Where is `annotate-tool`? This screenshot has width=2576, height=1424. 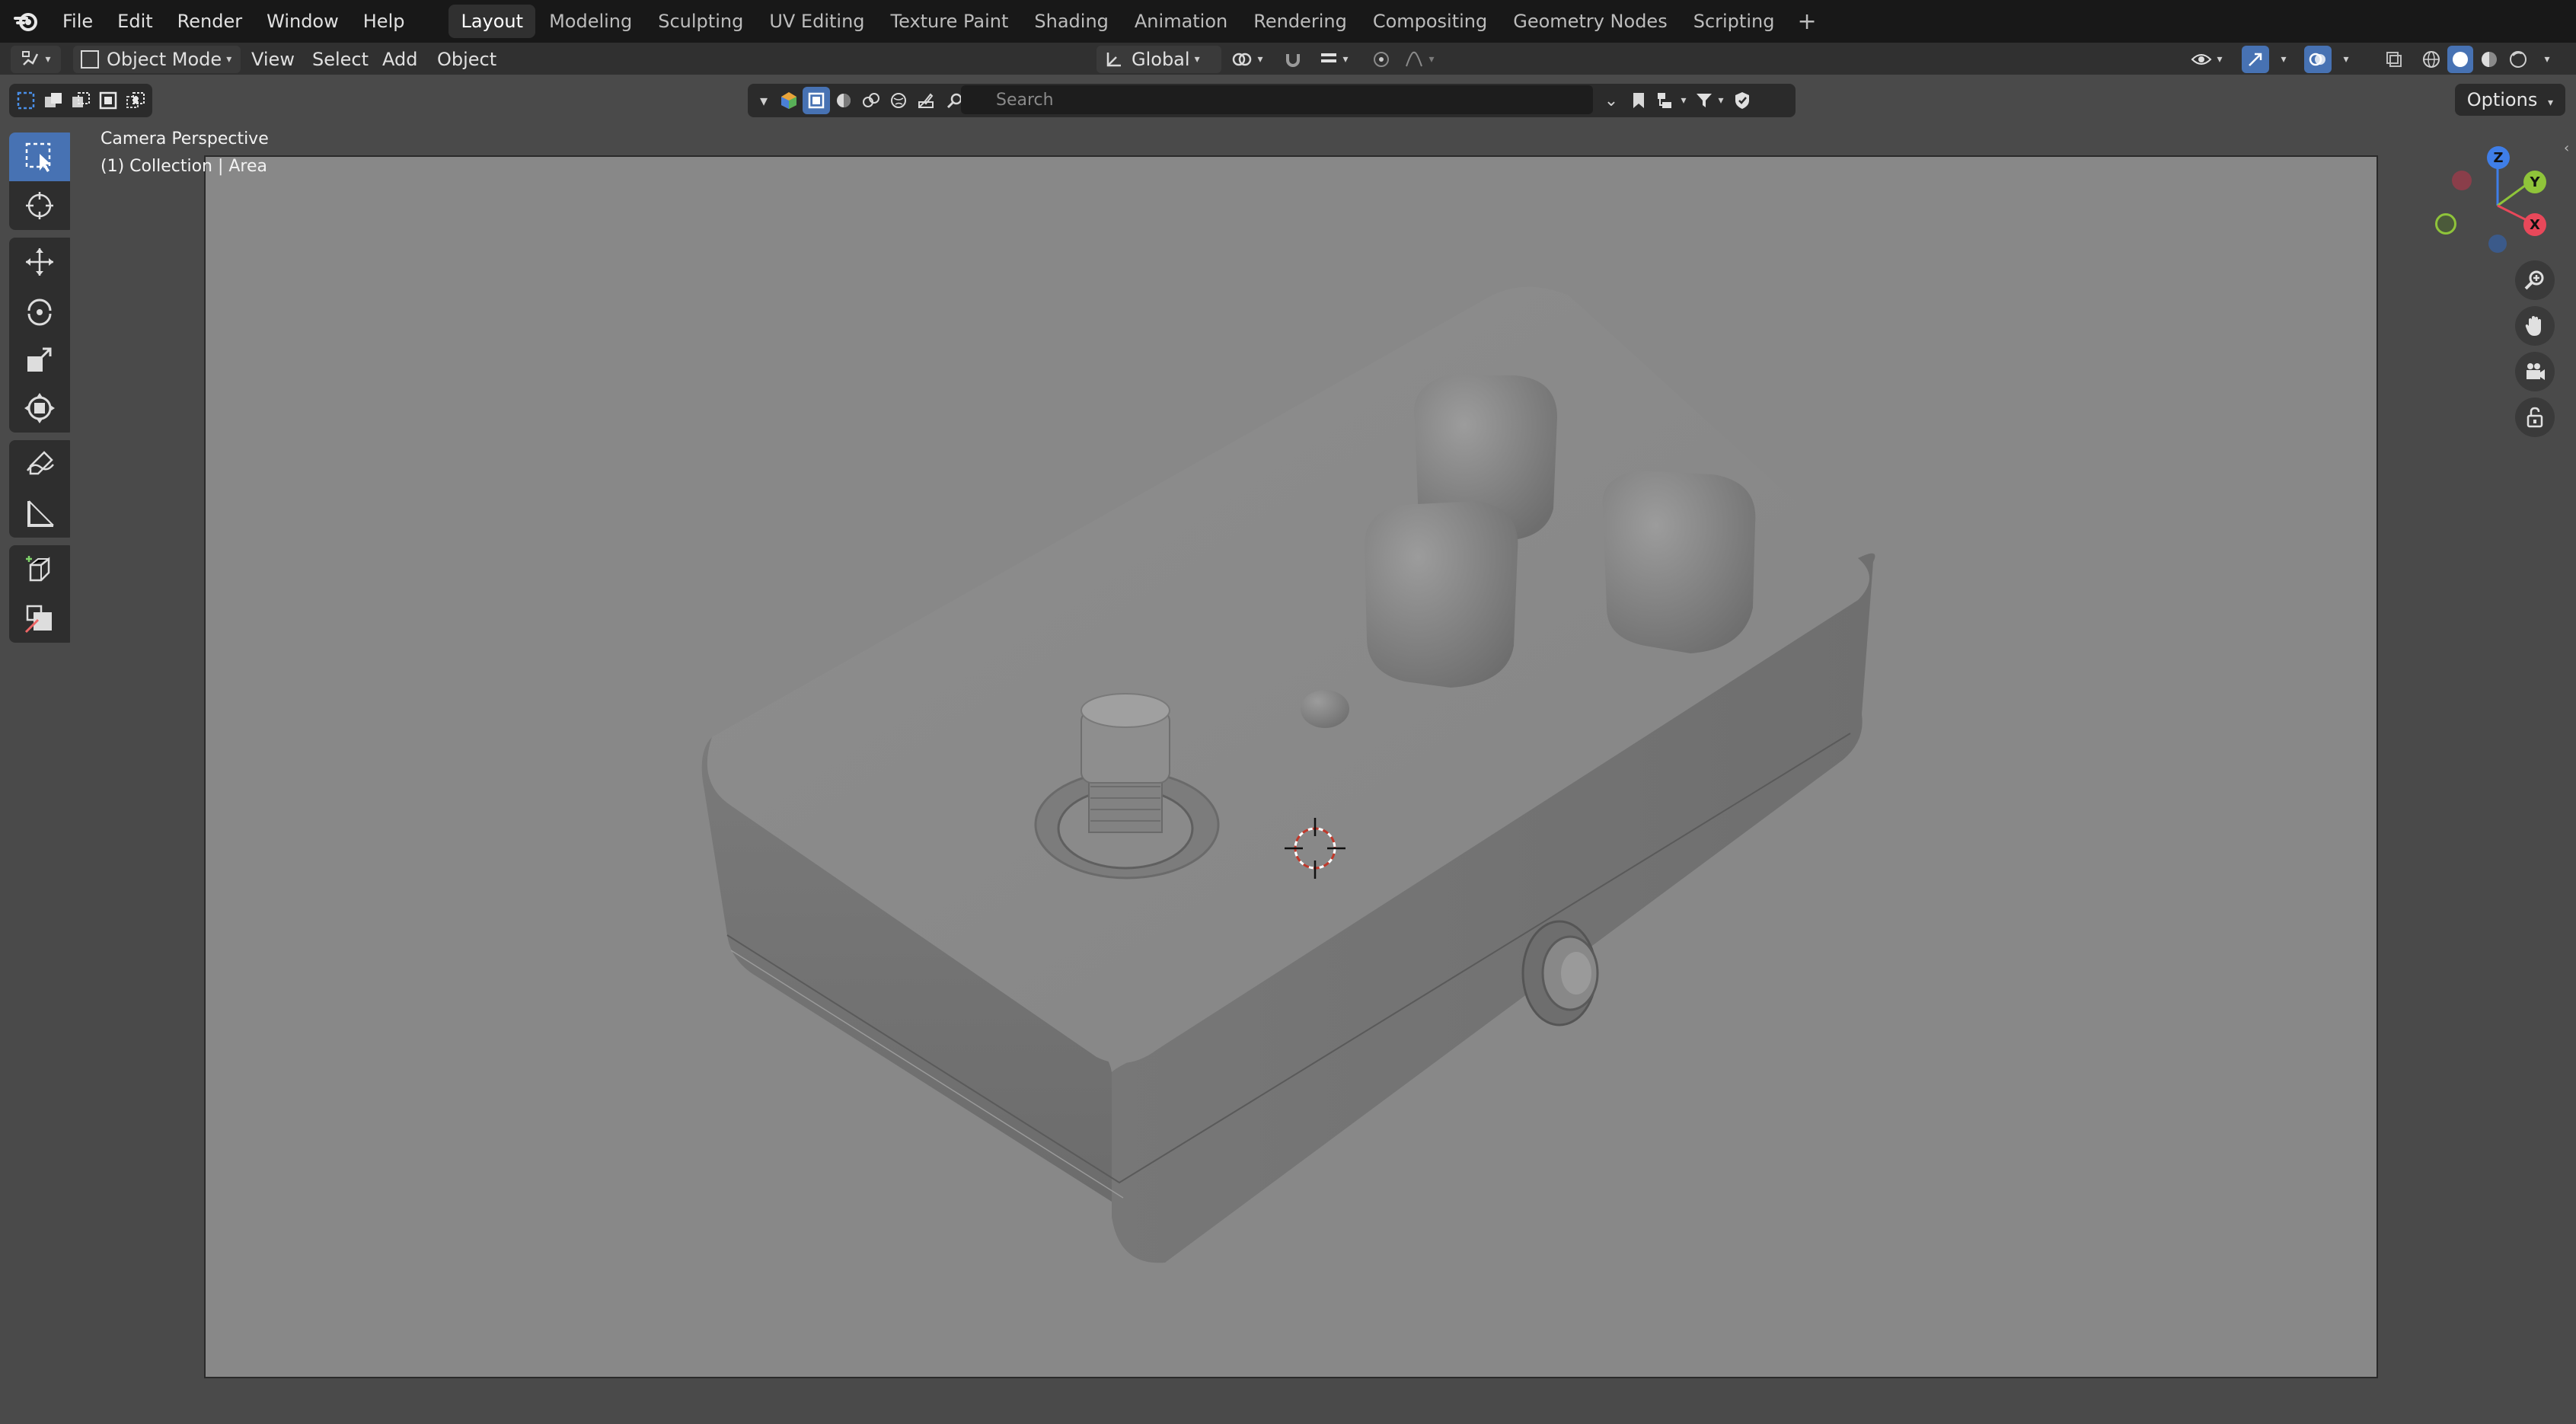
annotate-tool is located at coordinates (39, 464).